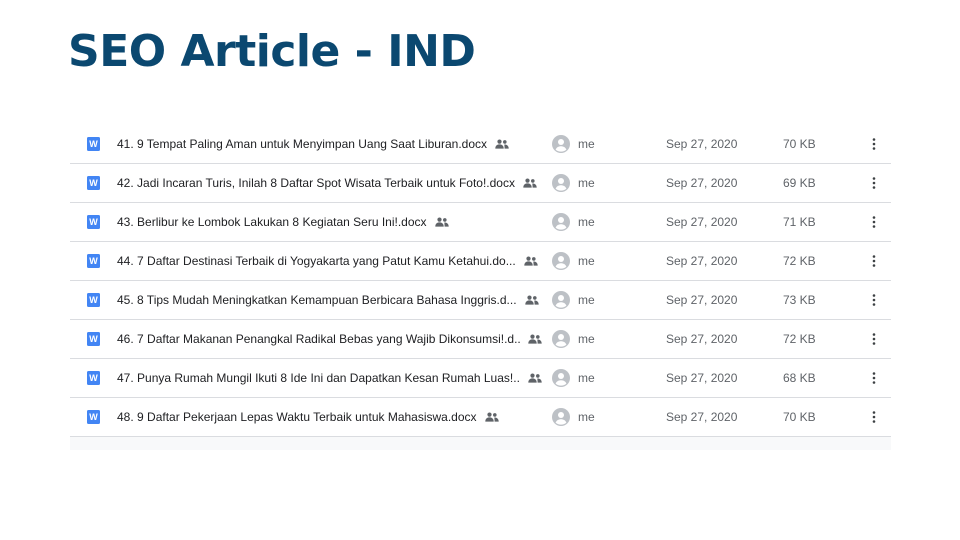  I want to click on file-size: 71 KB, so click(799, 222).